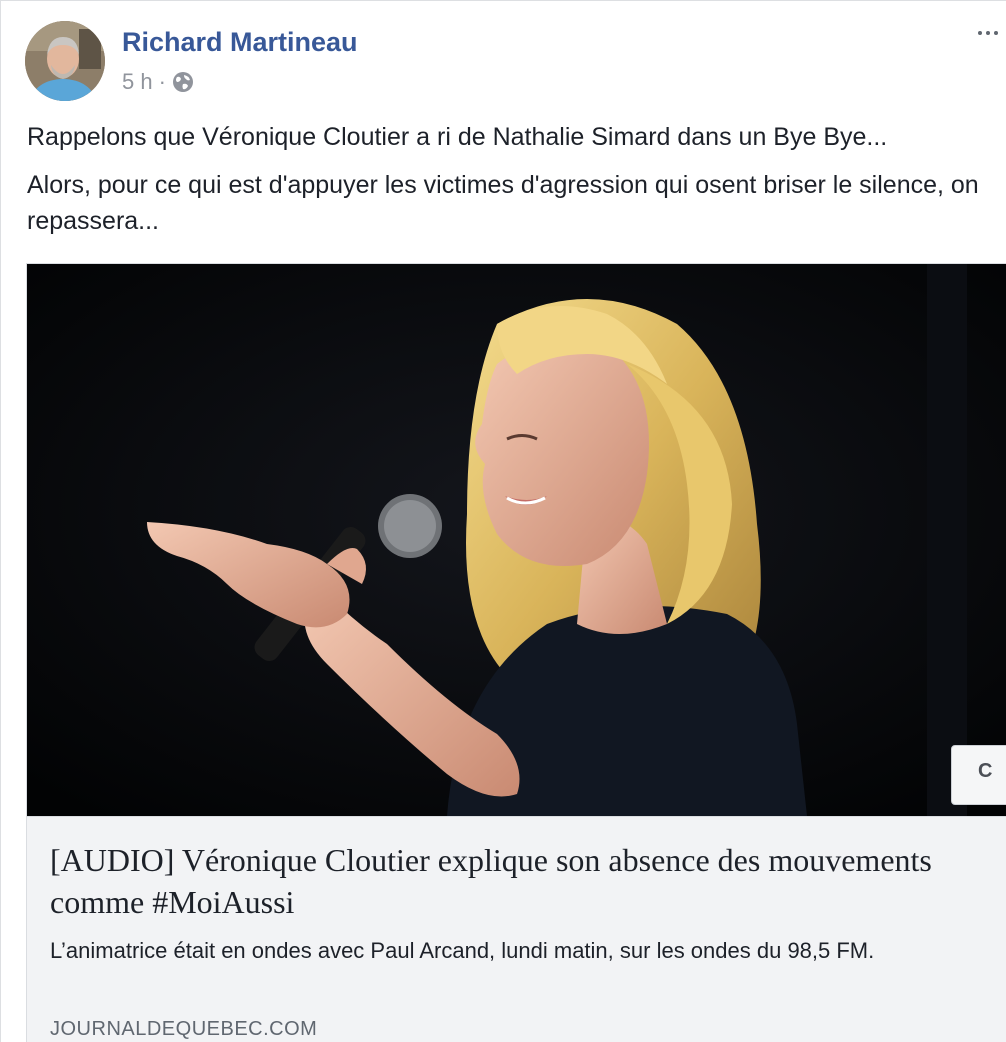 The width and height of the screenshot is (1006, 1042). I want to click on author-avatar, so click(65, 61).